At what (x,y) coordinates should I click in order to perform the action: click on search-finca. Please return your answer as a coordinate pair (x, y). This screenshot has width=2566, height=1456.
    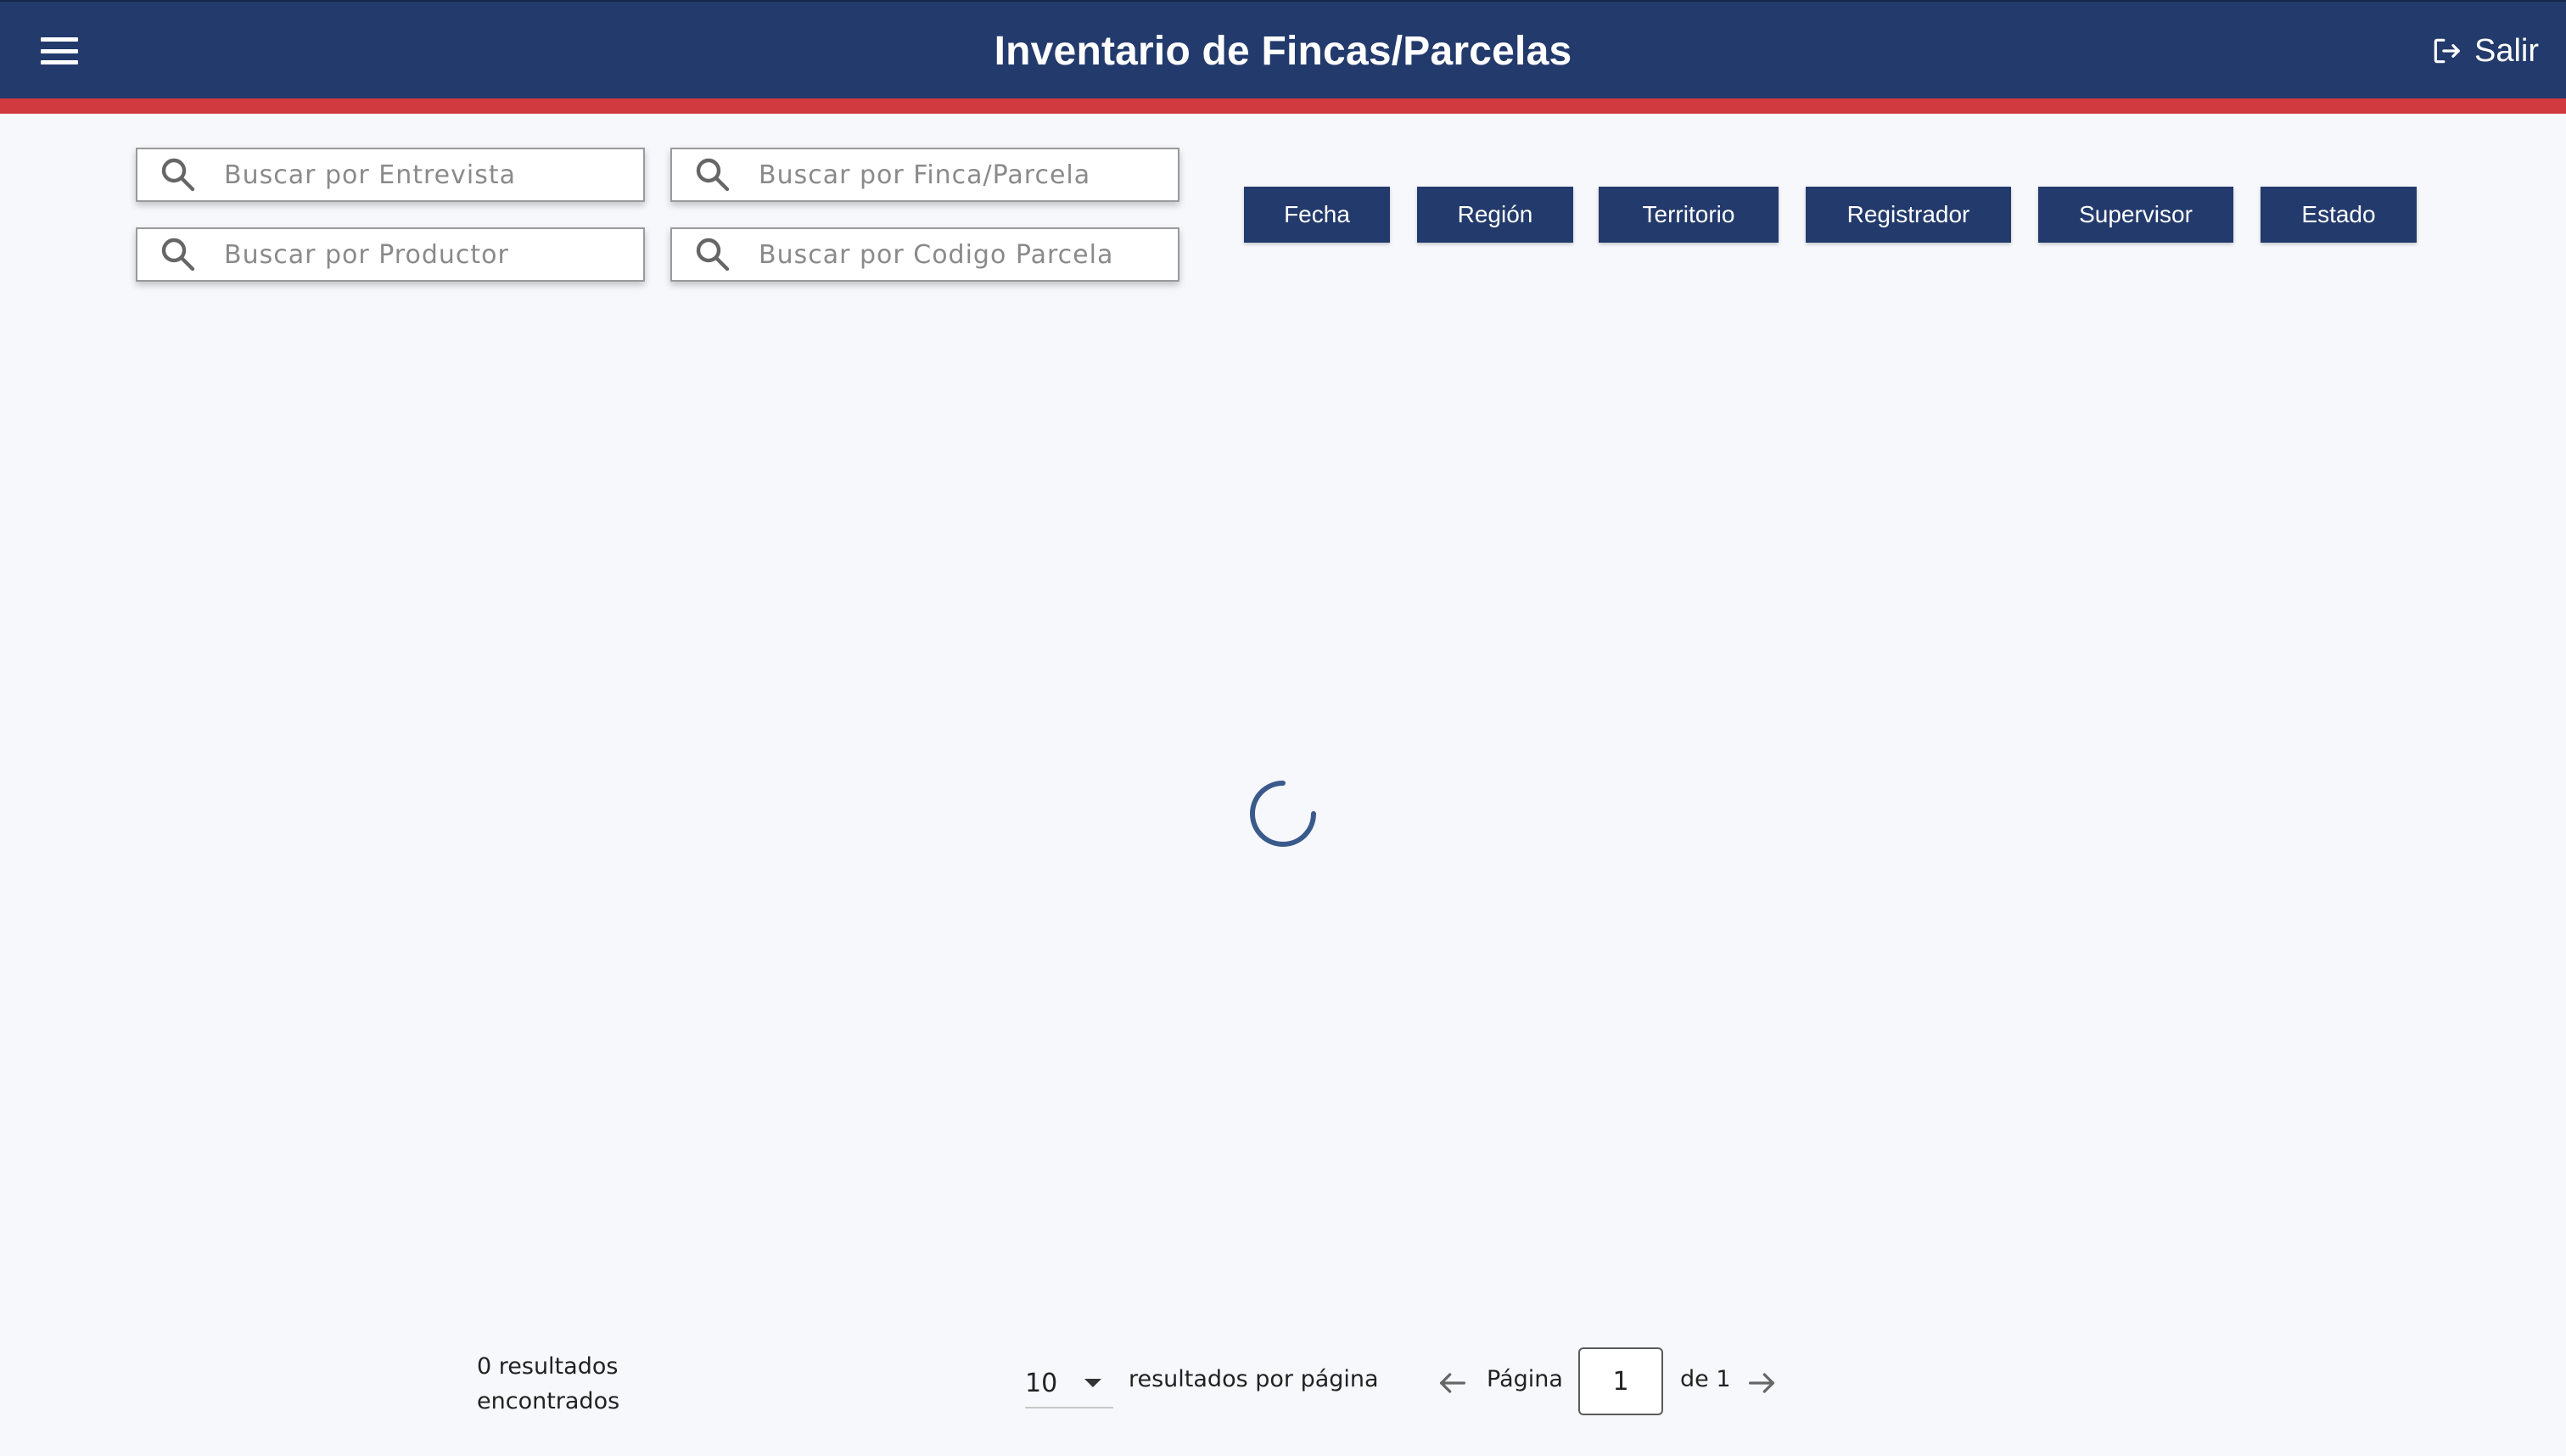
    Looking at the image, I should click on (924, 175).